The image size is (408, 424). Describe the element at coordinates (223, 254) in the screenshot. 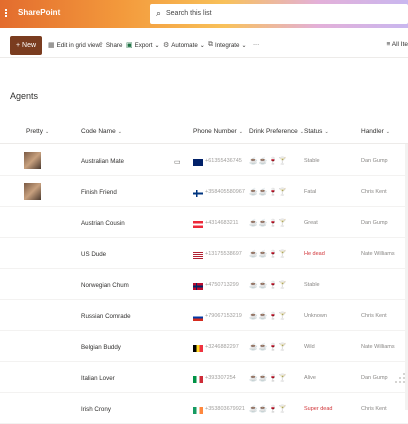

I see `phone-number: +13175538697` at that location.